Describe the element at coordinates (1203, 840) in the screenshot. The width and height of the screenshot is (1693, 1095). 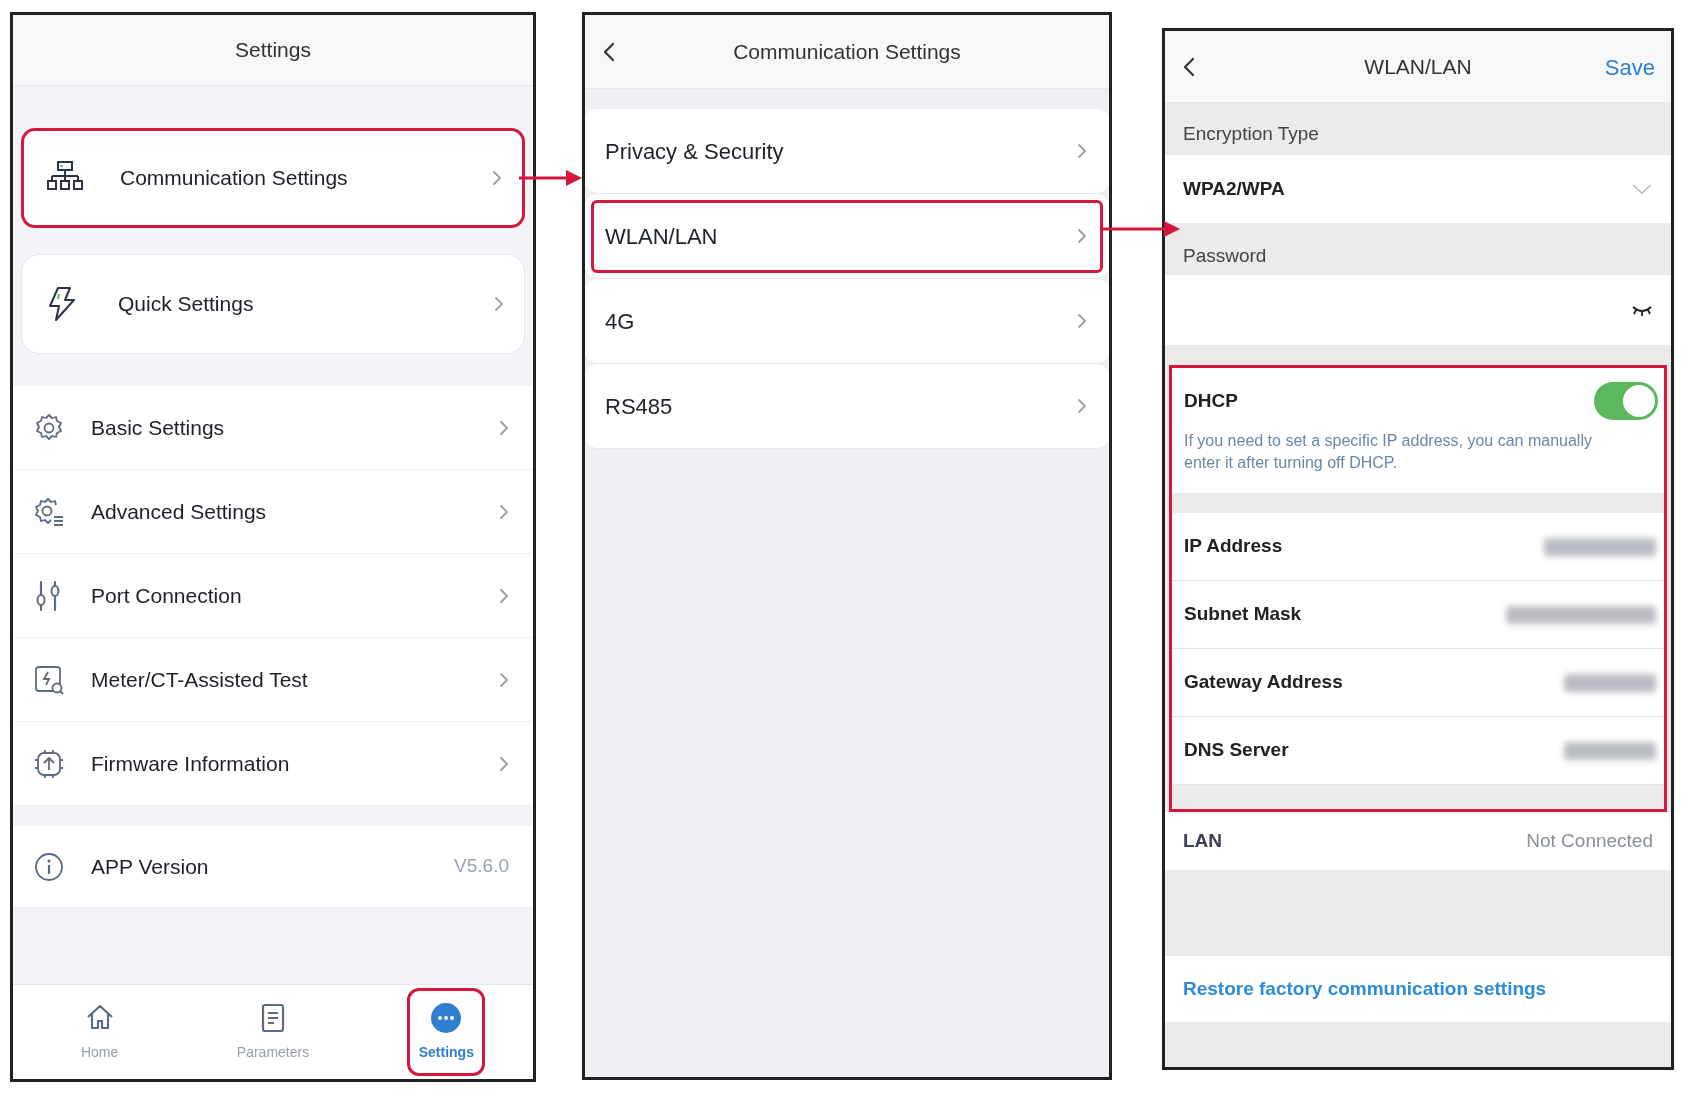
I see `status-label: LAN` at that location.